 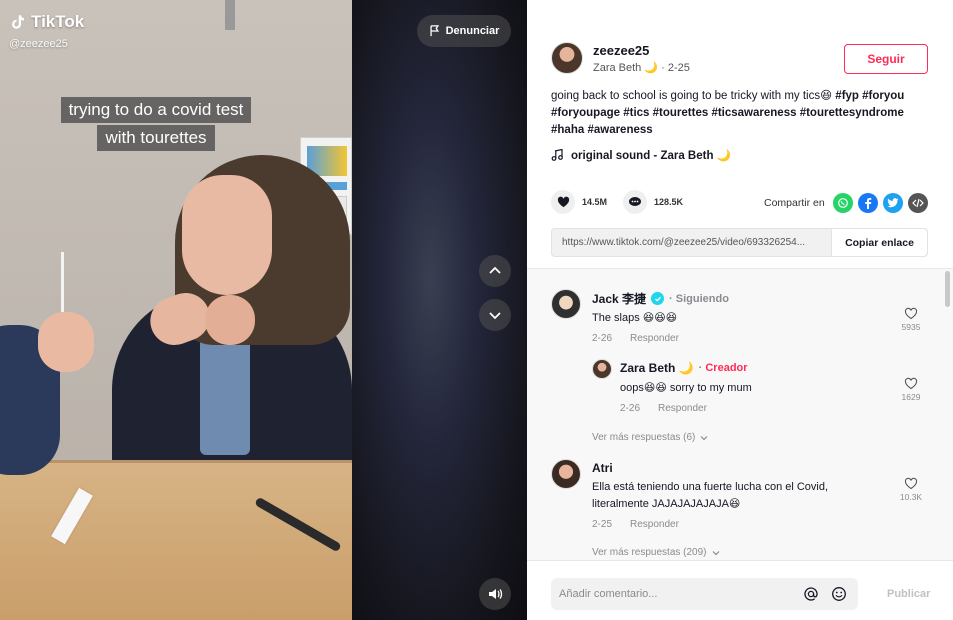 I want to click on comment-like-count: 5935, so click(x=911, y=327).